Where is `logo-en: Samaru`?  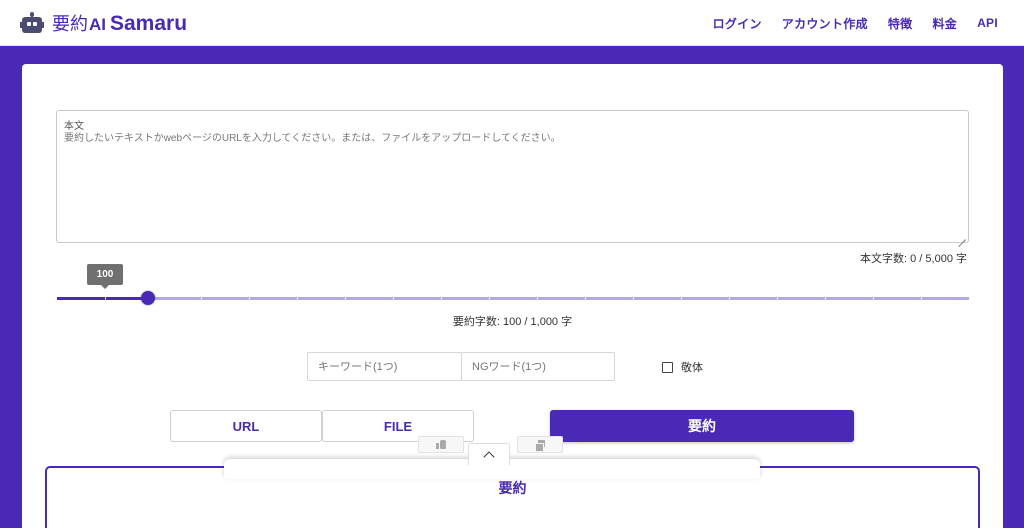 logo-en: Samaru is located at coordinates (149, 23).